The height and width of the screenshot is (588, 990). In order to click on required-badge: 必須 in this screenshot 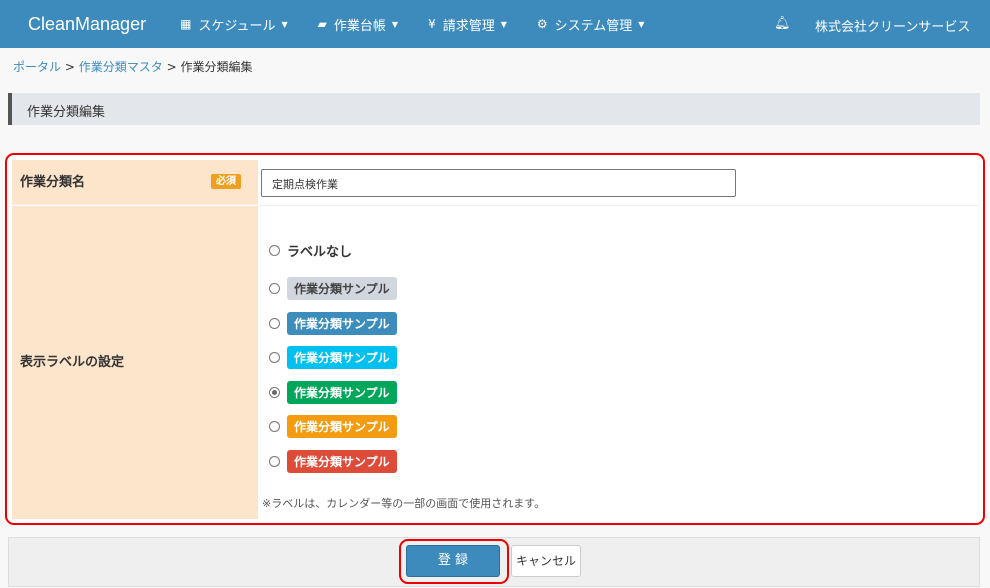, I will do `click(226, 181)`.